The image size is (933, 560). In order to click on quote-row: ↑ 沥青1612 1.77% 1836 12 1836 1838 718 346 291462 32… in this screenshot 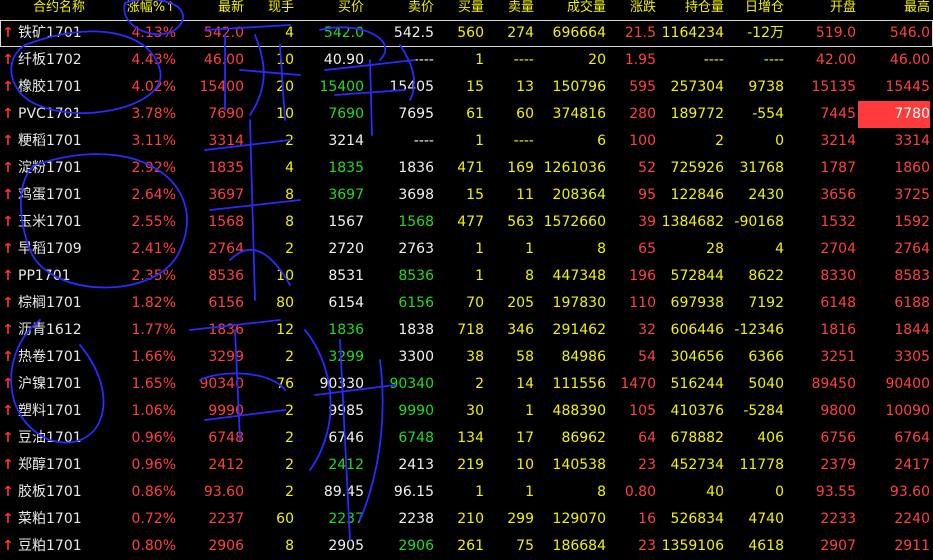, I will do `click(466, 330)`.